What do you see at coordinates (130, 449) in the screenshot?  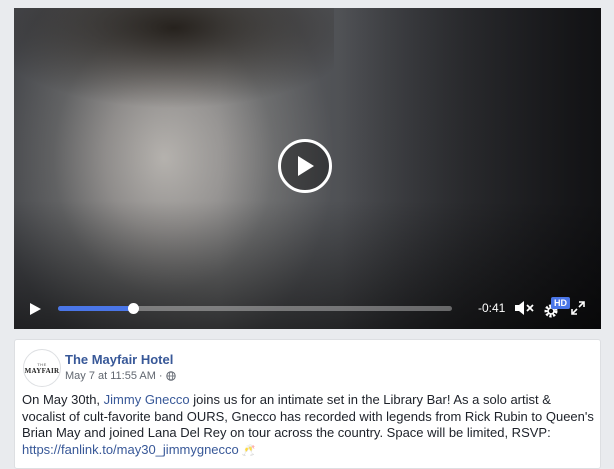 I see `rsvp-link: https://fanlink.to/may30_jimmygnecco` at bounding box center [130, 449].